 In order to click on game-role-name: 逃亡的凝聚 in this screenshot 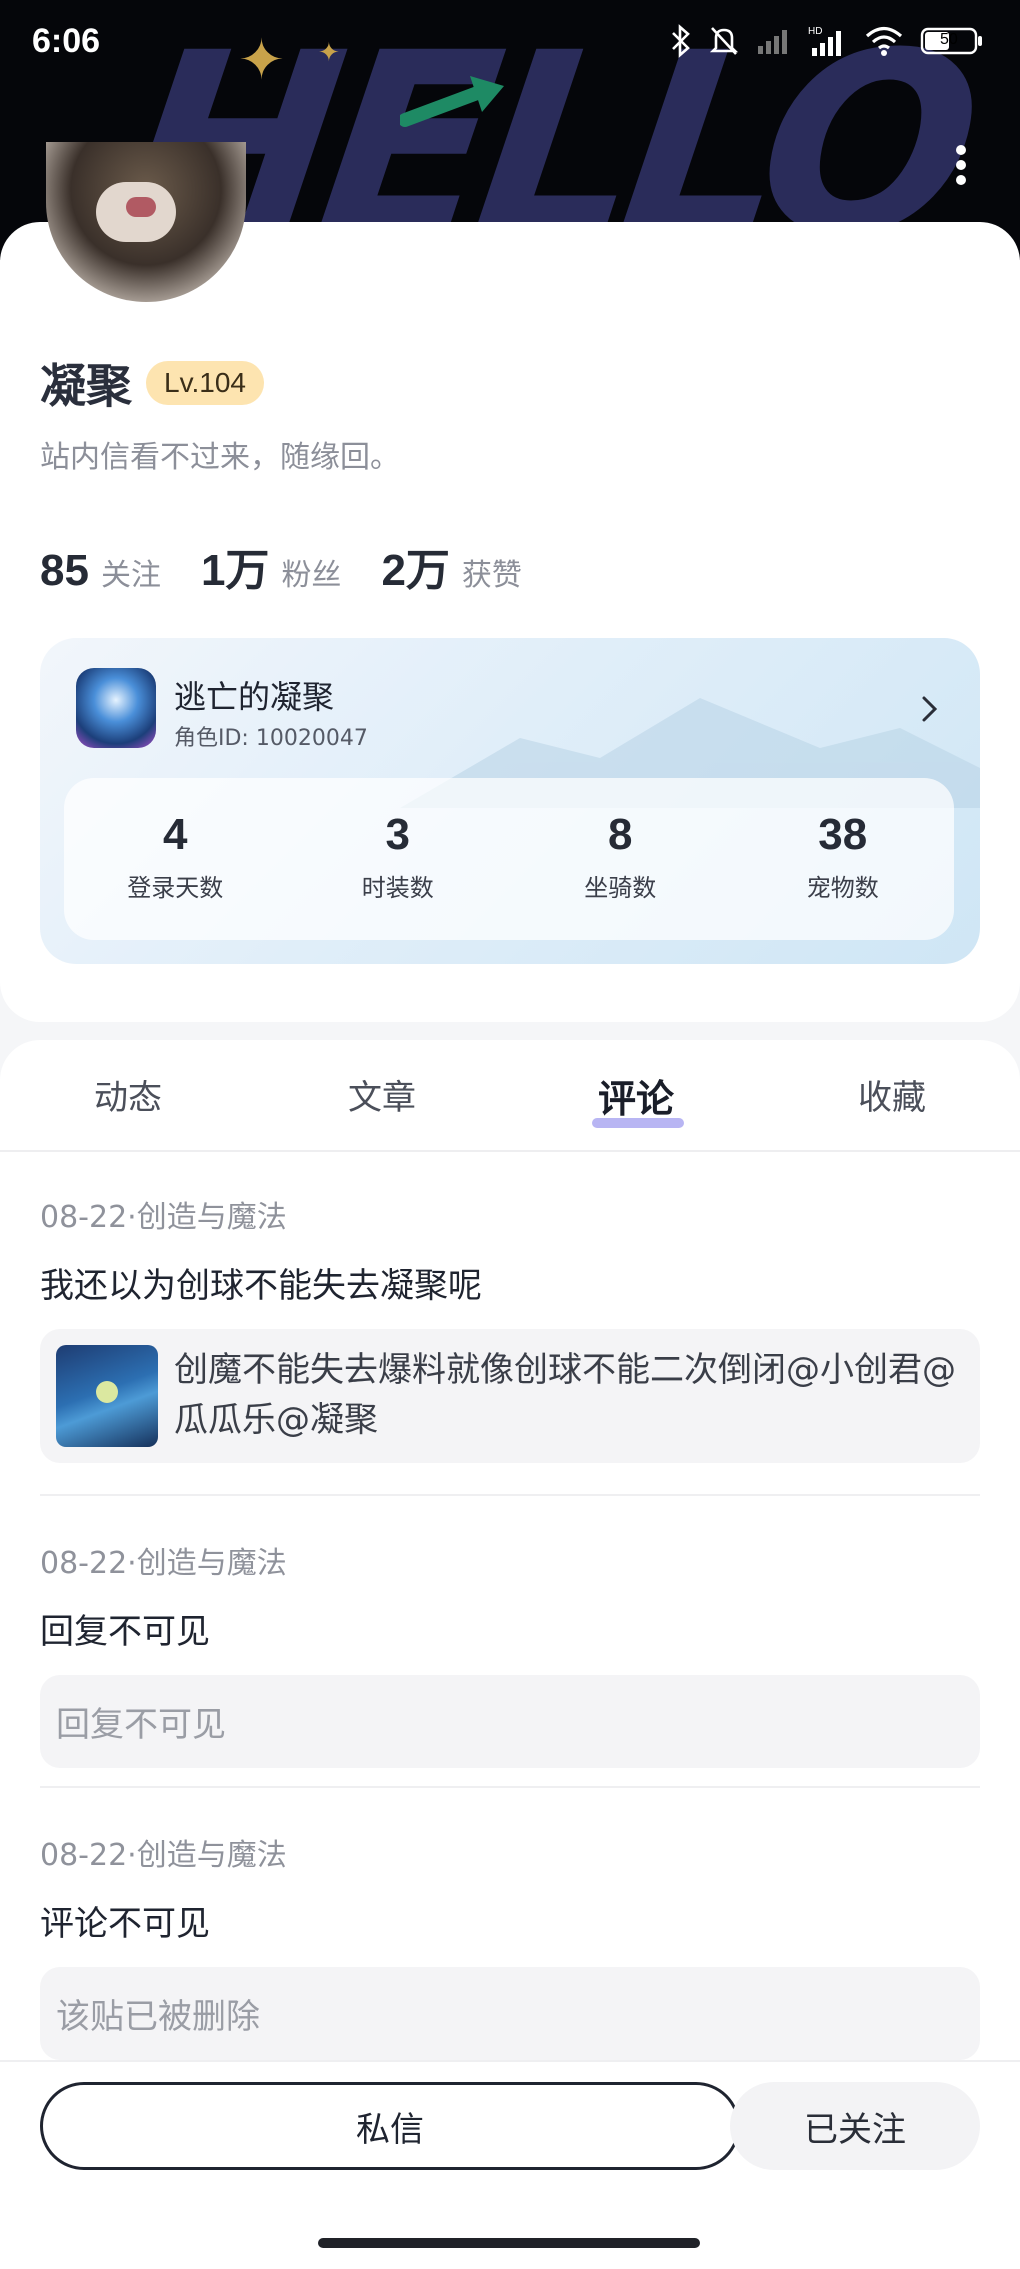, I will do `click(254, 697)`.